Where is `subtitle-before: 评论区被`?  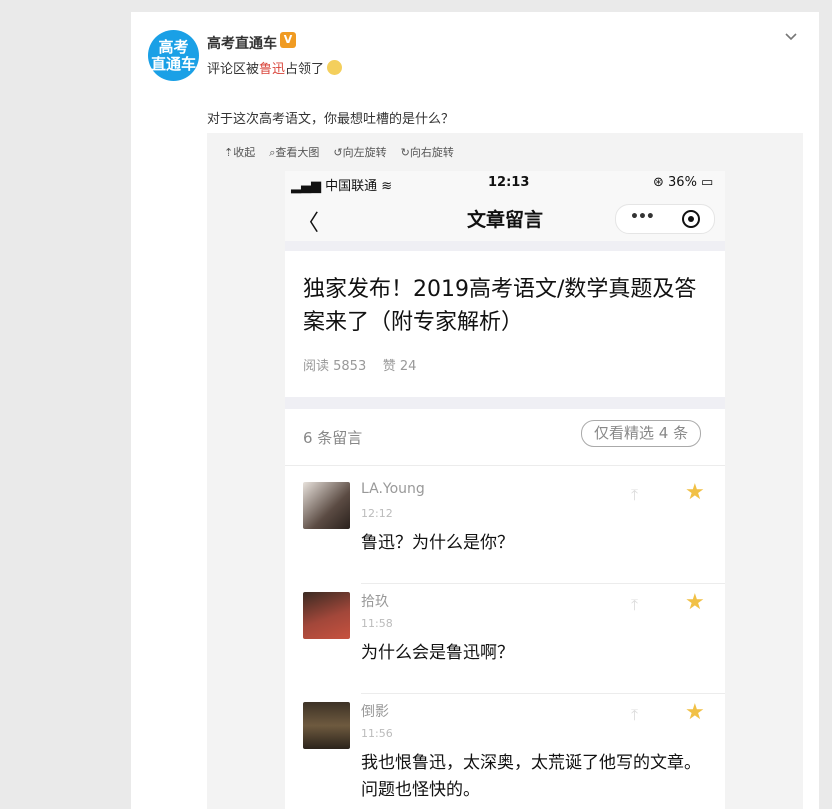
subtitle-before: 评论区被 is located at coordinates (233, 69).